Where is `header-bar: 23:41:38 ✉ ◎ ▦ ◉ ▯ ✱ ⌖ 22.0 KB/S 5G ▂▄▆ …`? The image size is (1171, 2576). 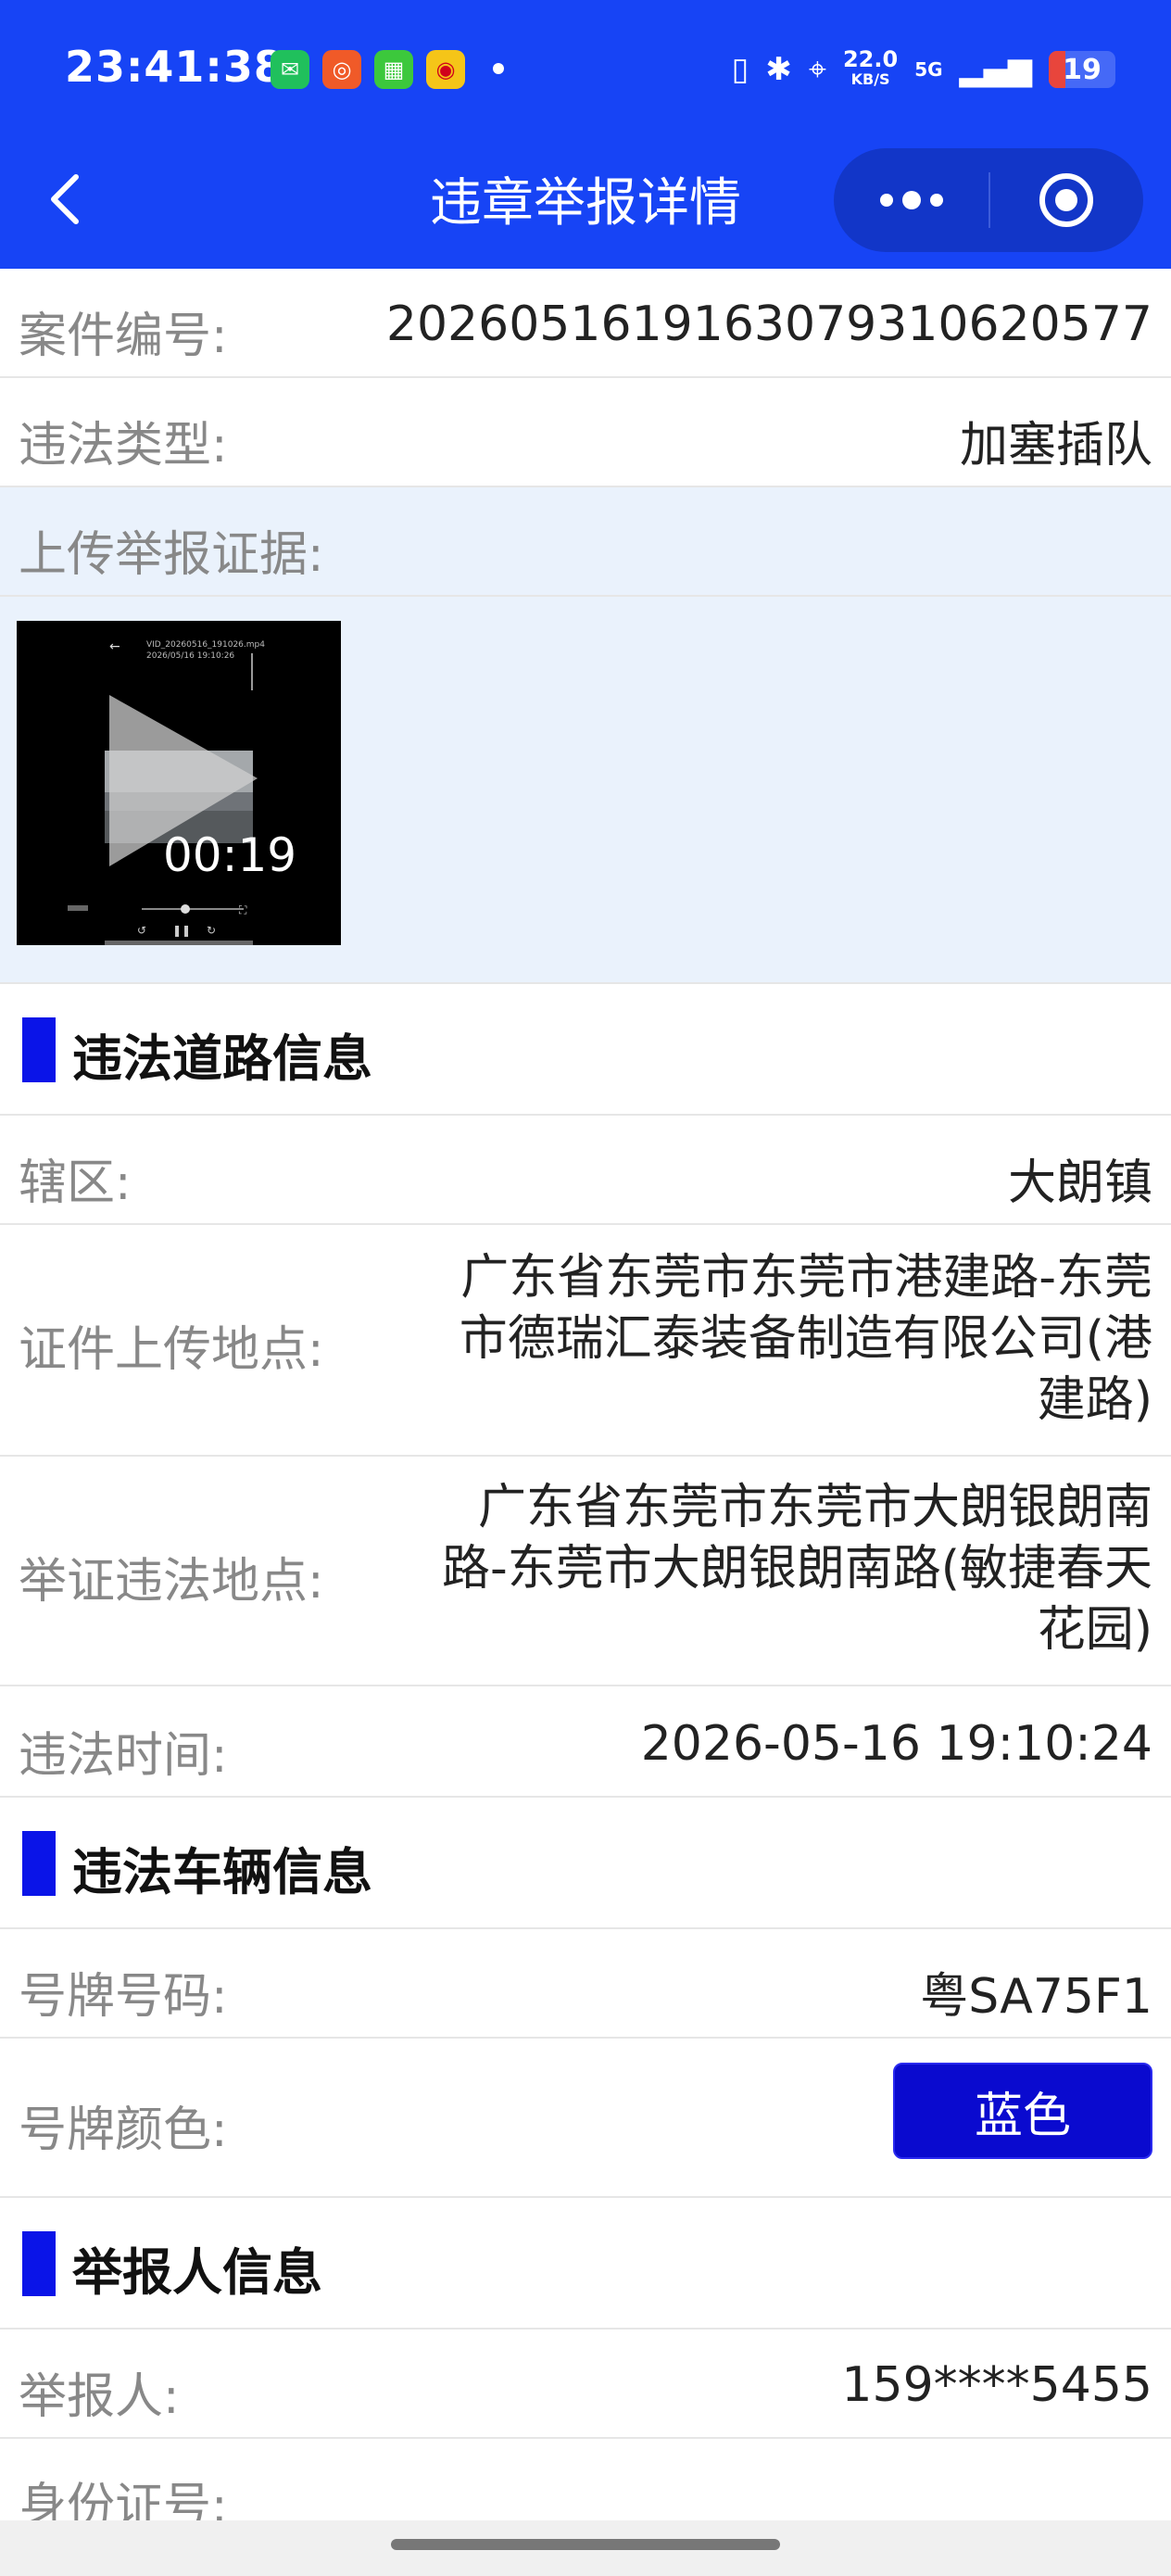 header-bar: 23:41:38 ✉ ◎ ▦ ◉ ▯ ✱ ⌖ 22.0 KB/S 5G ▂▄▆ … is located at coordinates (585, 134).